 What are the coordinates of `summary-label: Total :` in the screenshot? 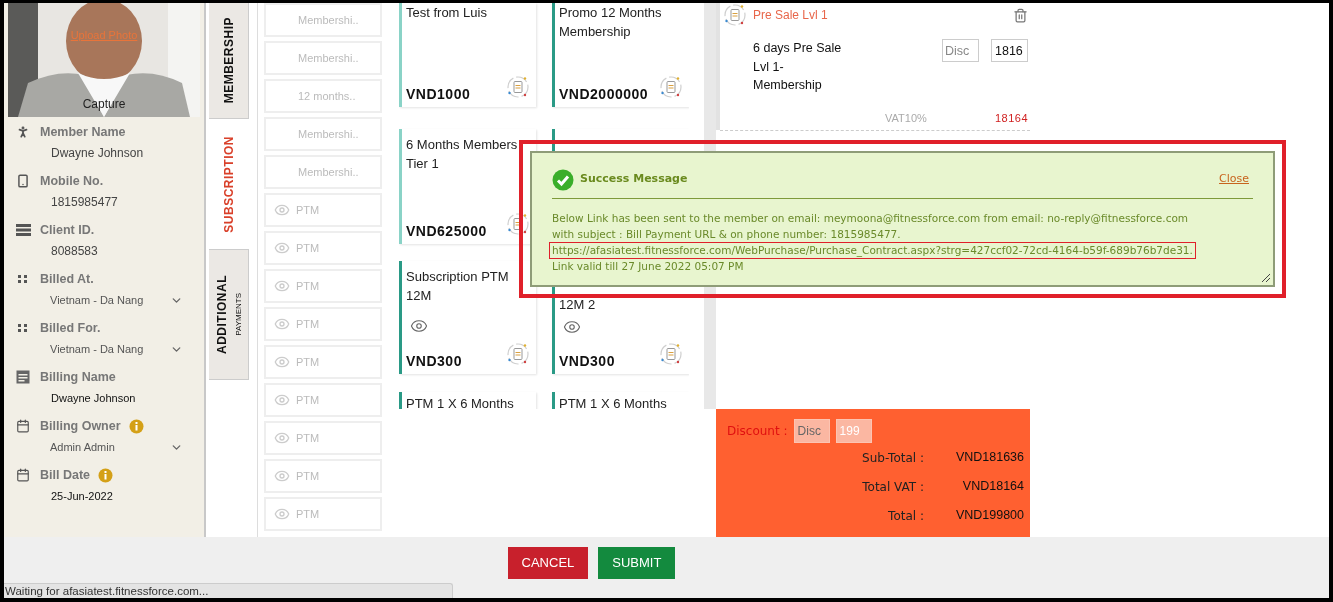 It's located at (906, 516).